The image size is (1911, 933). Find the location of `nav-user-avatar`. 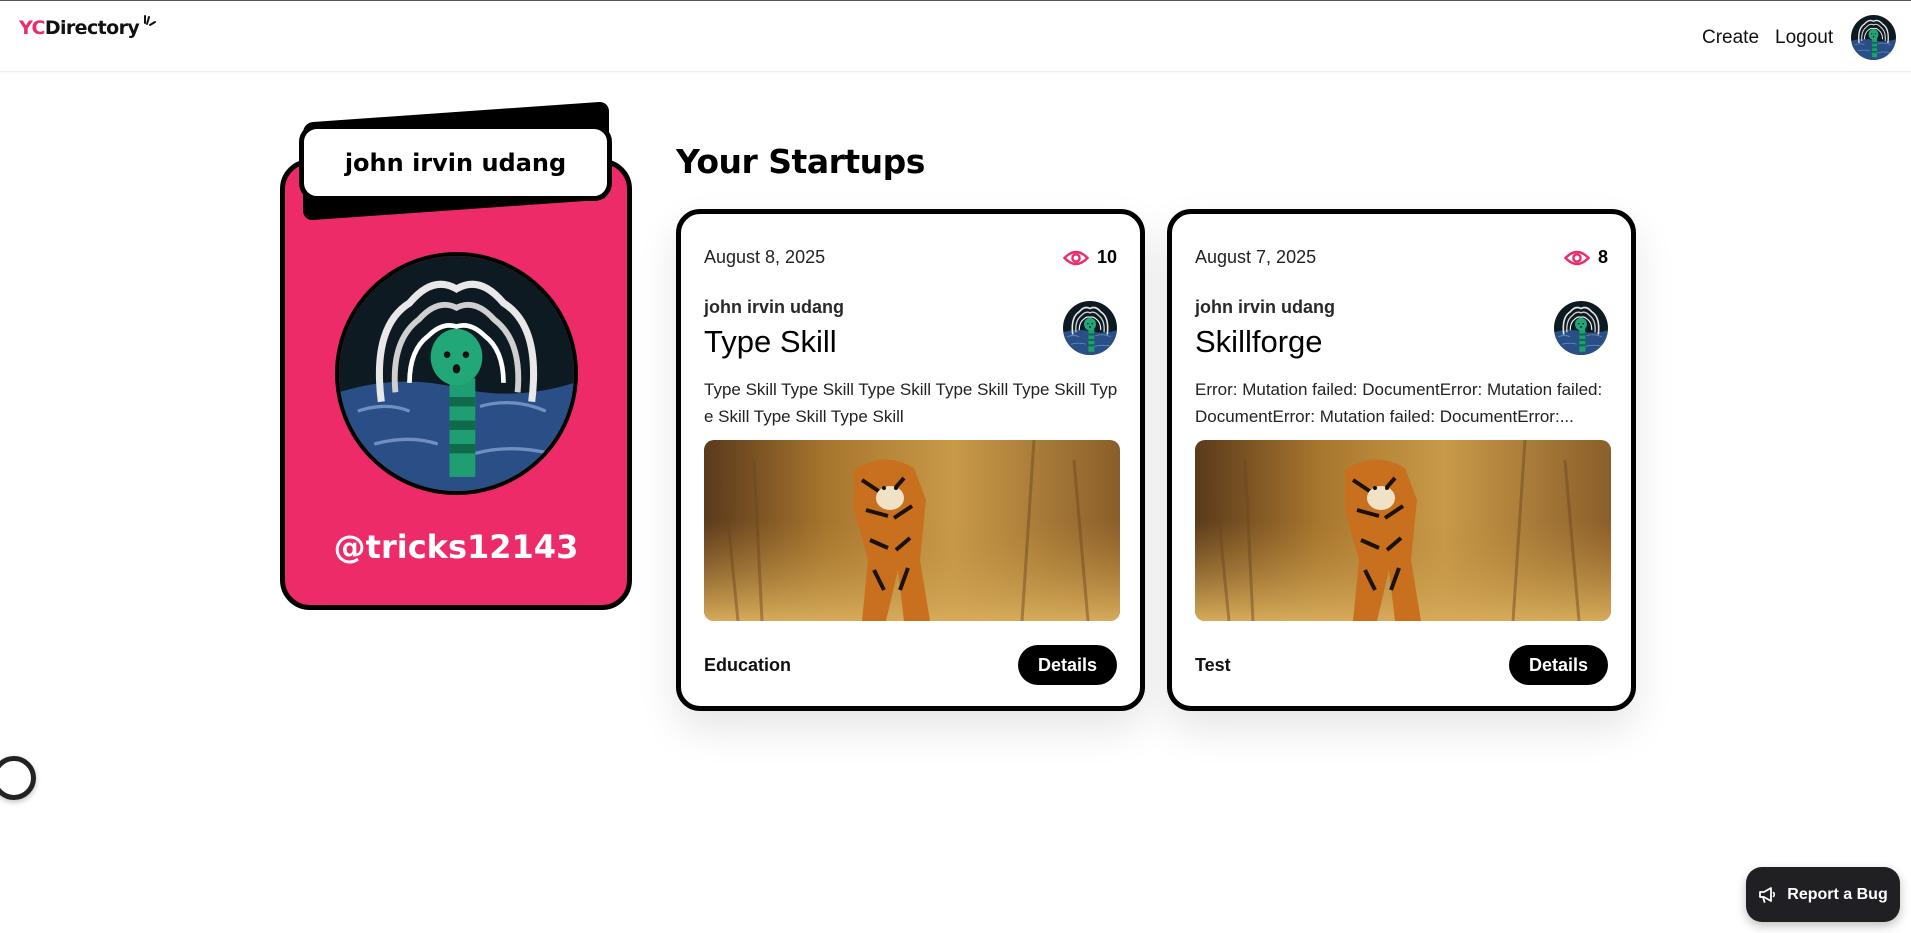

nav-user-avatar is located at coordinates (1873, 37).